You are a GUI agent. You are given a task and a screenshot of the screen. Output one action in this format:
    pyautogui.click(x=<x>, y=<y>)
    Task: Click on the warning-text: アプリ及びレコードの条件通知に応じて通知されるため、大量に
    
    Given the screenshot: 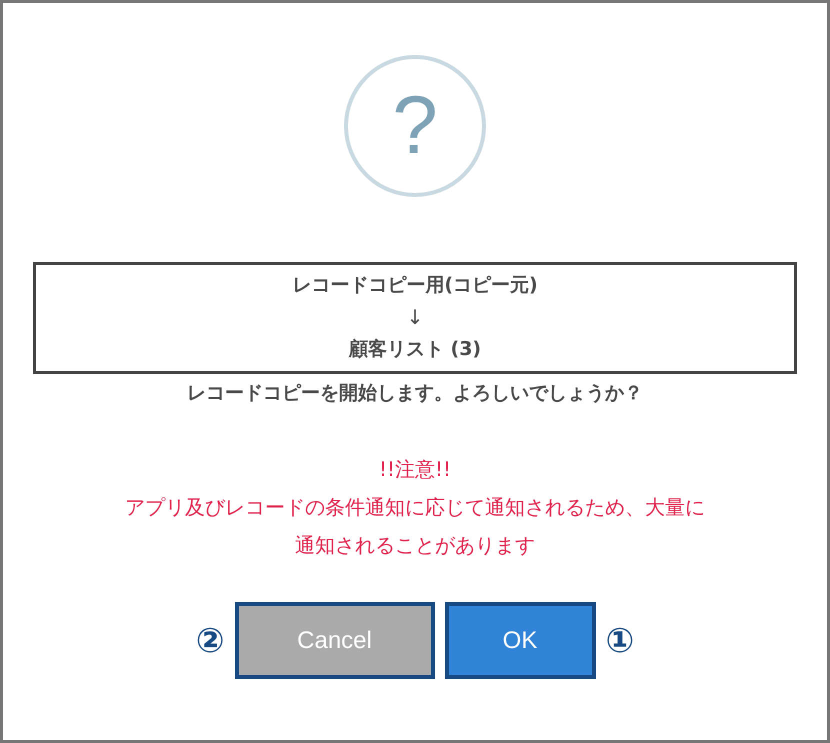 What is the action you would take?
    pyautogui.click(x=415, y=507)
    